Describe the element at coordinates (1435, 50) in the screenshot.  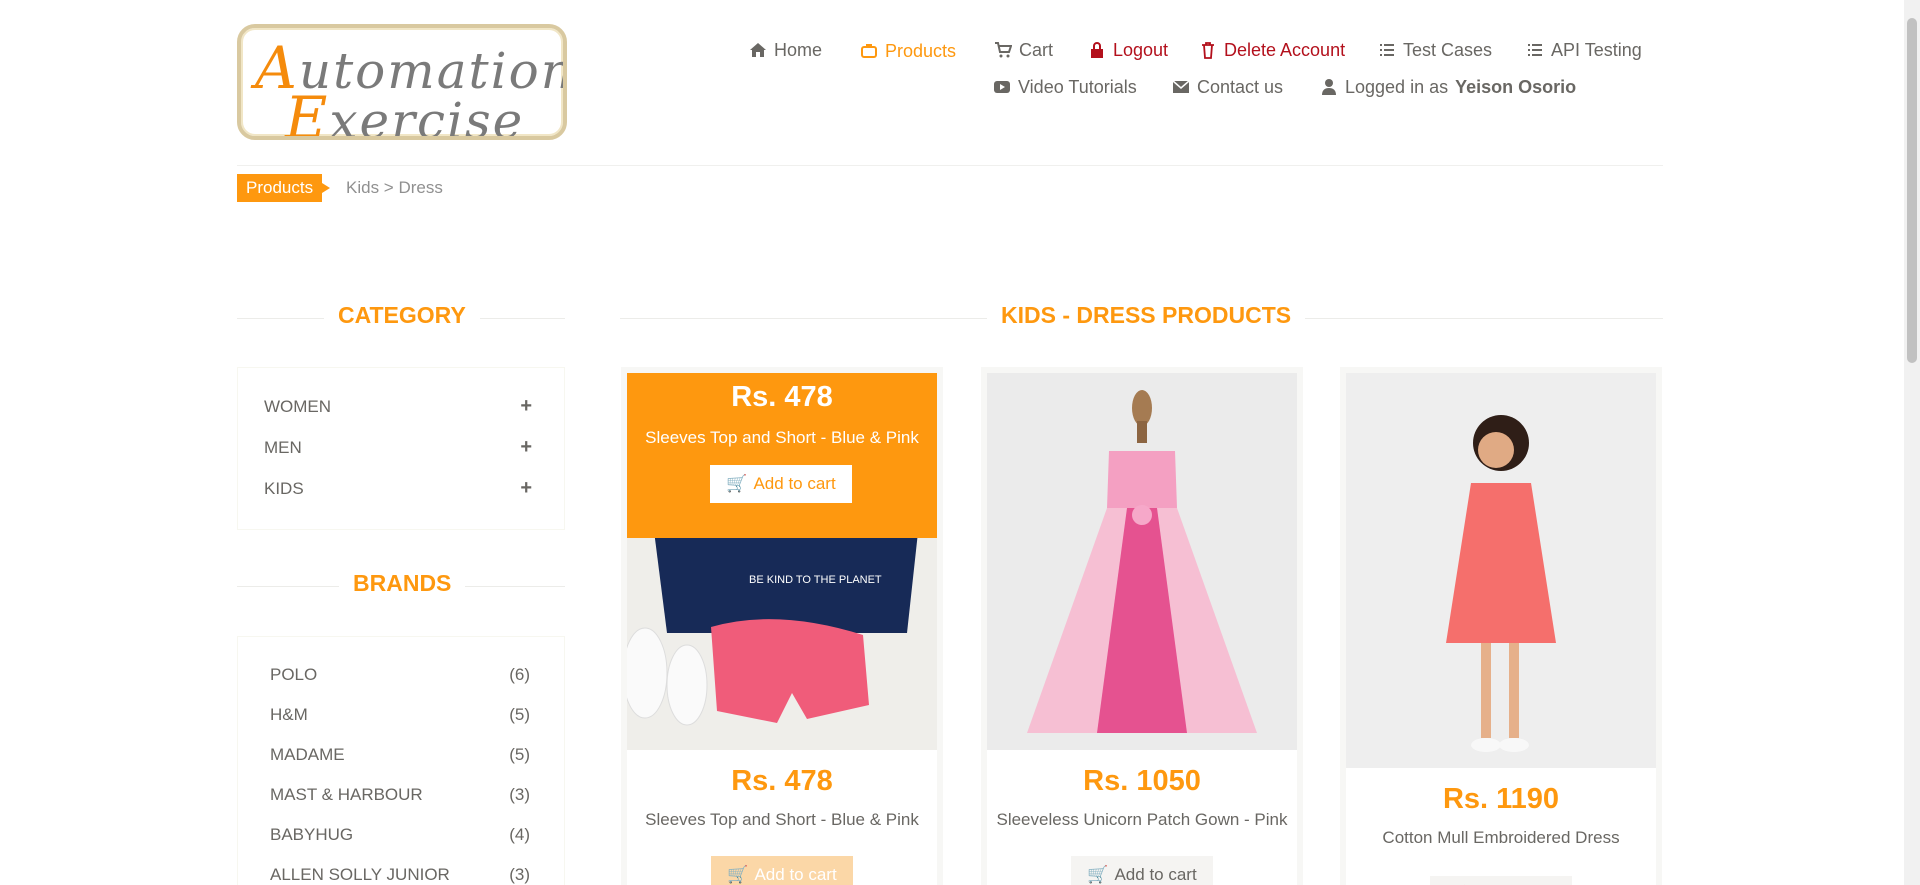
I see `nav-test-cases: Test Cases` at that location.